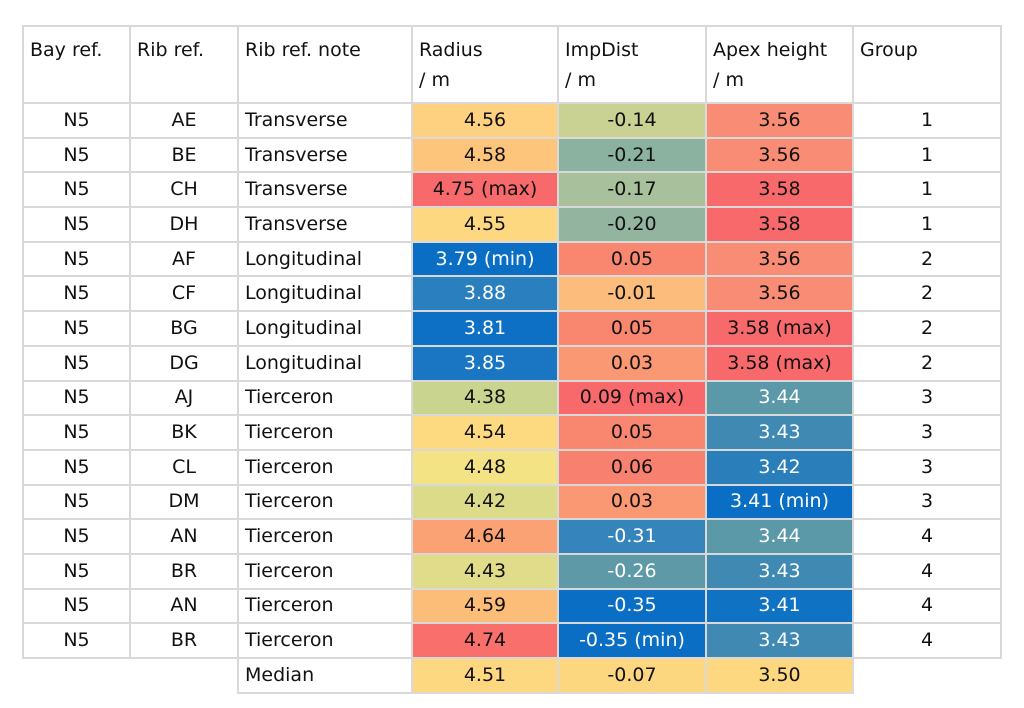 The height and width of the screenshot is (708, 1024). I want to click on rib-ref-cell: DH, so click(184, 224).